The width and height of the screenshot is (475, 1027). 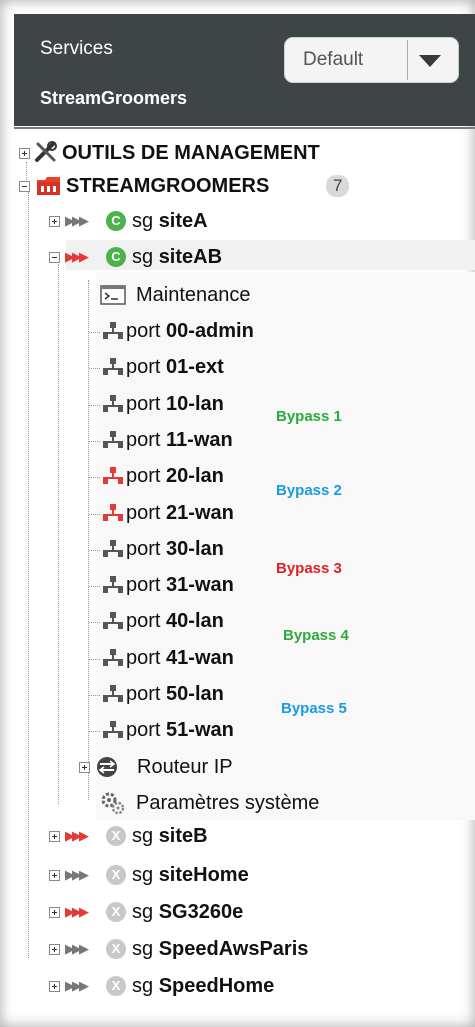 I want to click on site-name: SpeedAwsParis, so click(x=233, y=949).